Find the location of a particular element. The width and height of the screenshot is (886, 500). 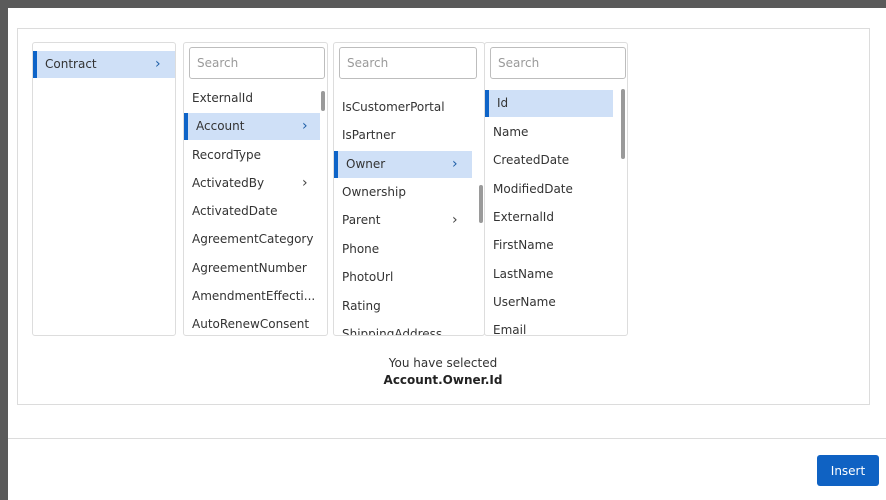

list-item-label: LastName is located at coordinates (523, 274).